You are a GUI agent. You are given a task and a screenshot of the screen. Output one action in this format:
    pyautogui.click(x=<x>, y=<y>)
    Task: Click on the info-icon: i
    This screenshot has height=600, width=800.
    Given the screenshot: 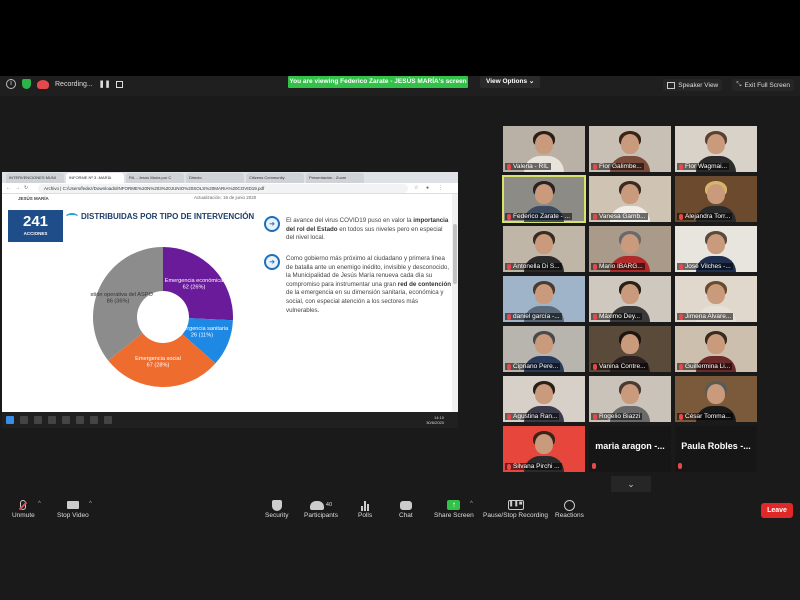 What is the action you would take?
    pyautogui.click(x=11, y=84)
    